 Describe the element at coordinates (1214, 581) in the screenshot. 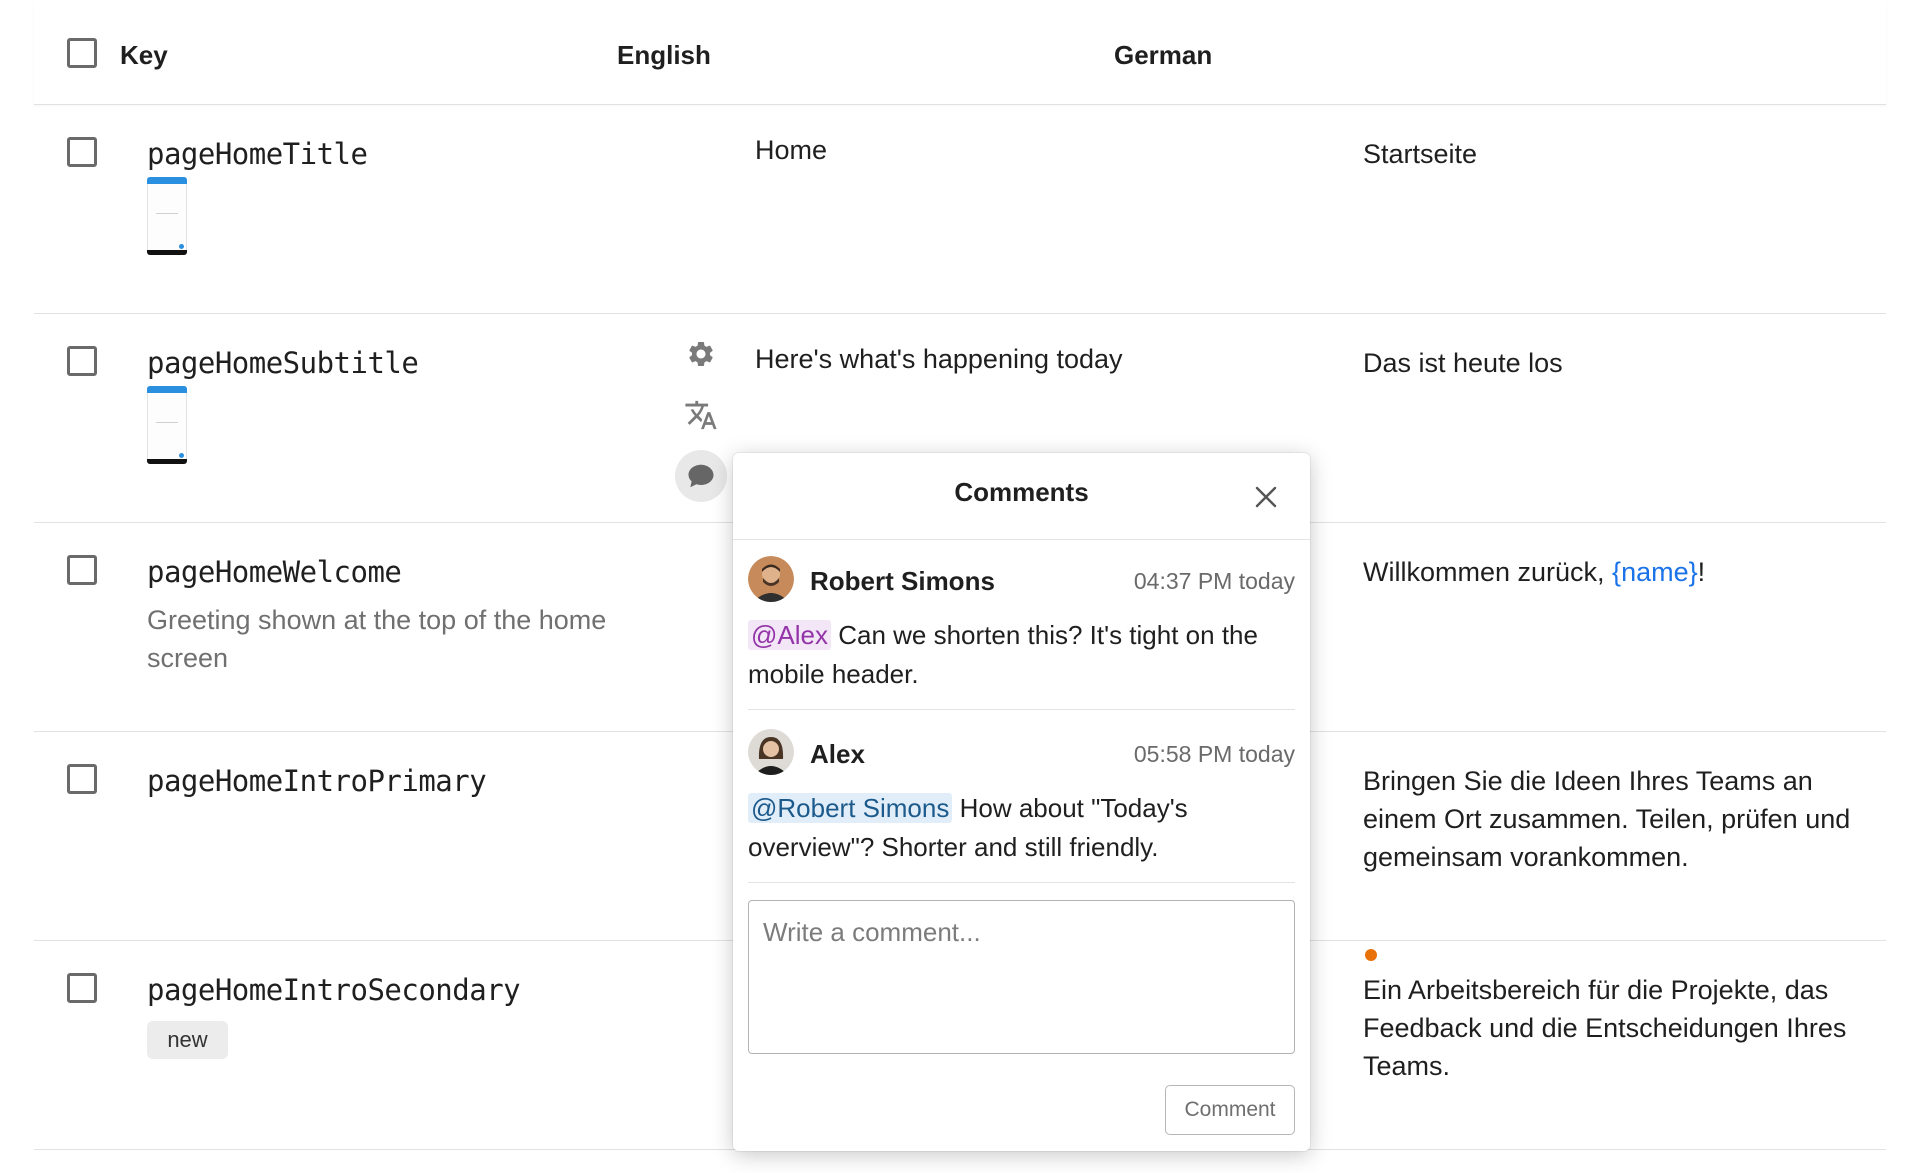

I see `comment-timestamp: 04:37 PM today` at that location.